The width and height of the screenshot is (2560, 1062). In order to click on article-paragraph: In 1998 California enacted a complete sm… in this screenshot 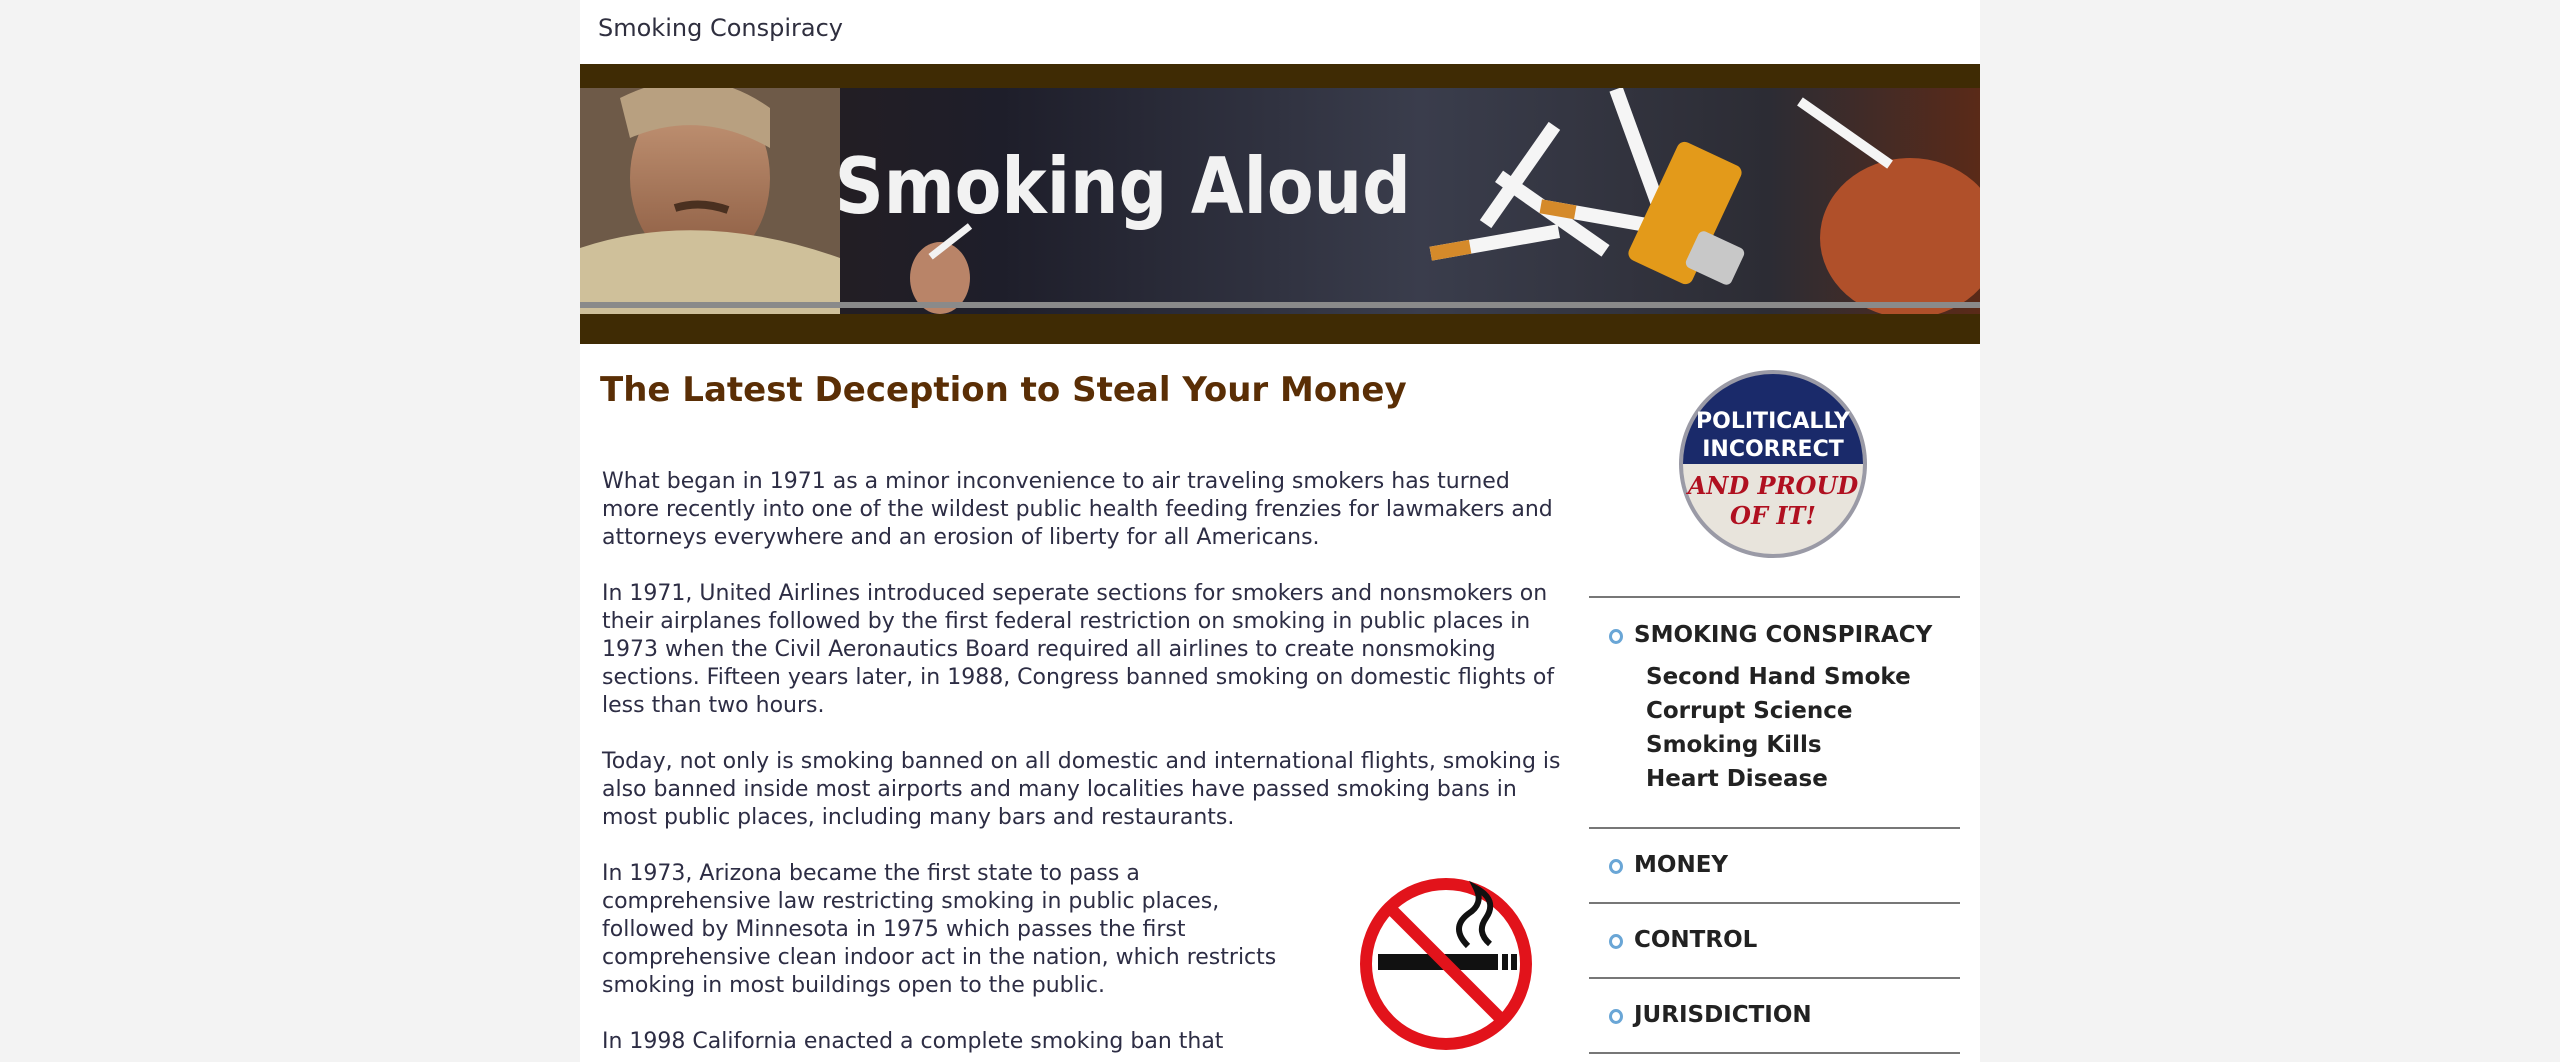, I will do `click(913, 1041)`.